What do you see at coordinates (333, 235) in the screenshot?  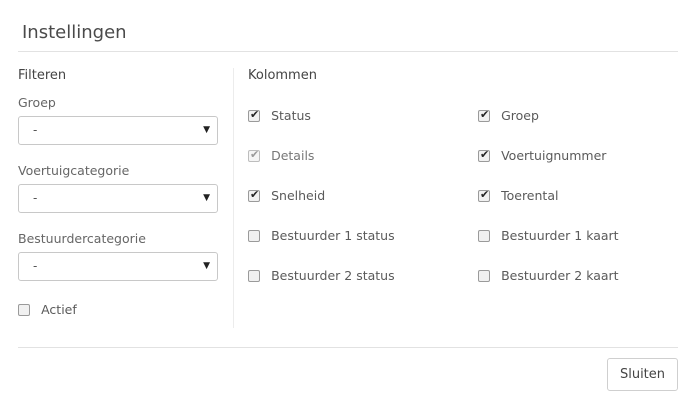 I see `column-label: Bestuurder 1 status` at bounding box center [333, 235].